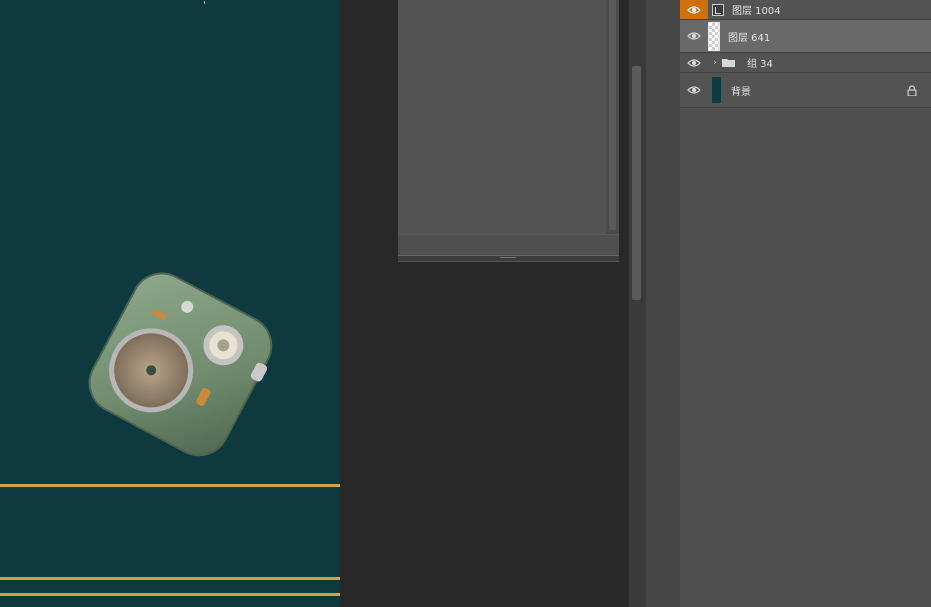  I want to click on layer-row: 图层 1004, so click(805, 10).